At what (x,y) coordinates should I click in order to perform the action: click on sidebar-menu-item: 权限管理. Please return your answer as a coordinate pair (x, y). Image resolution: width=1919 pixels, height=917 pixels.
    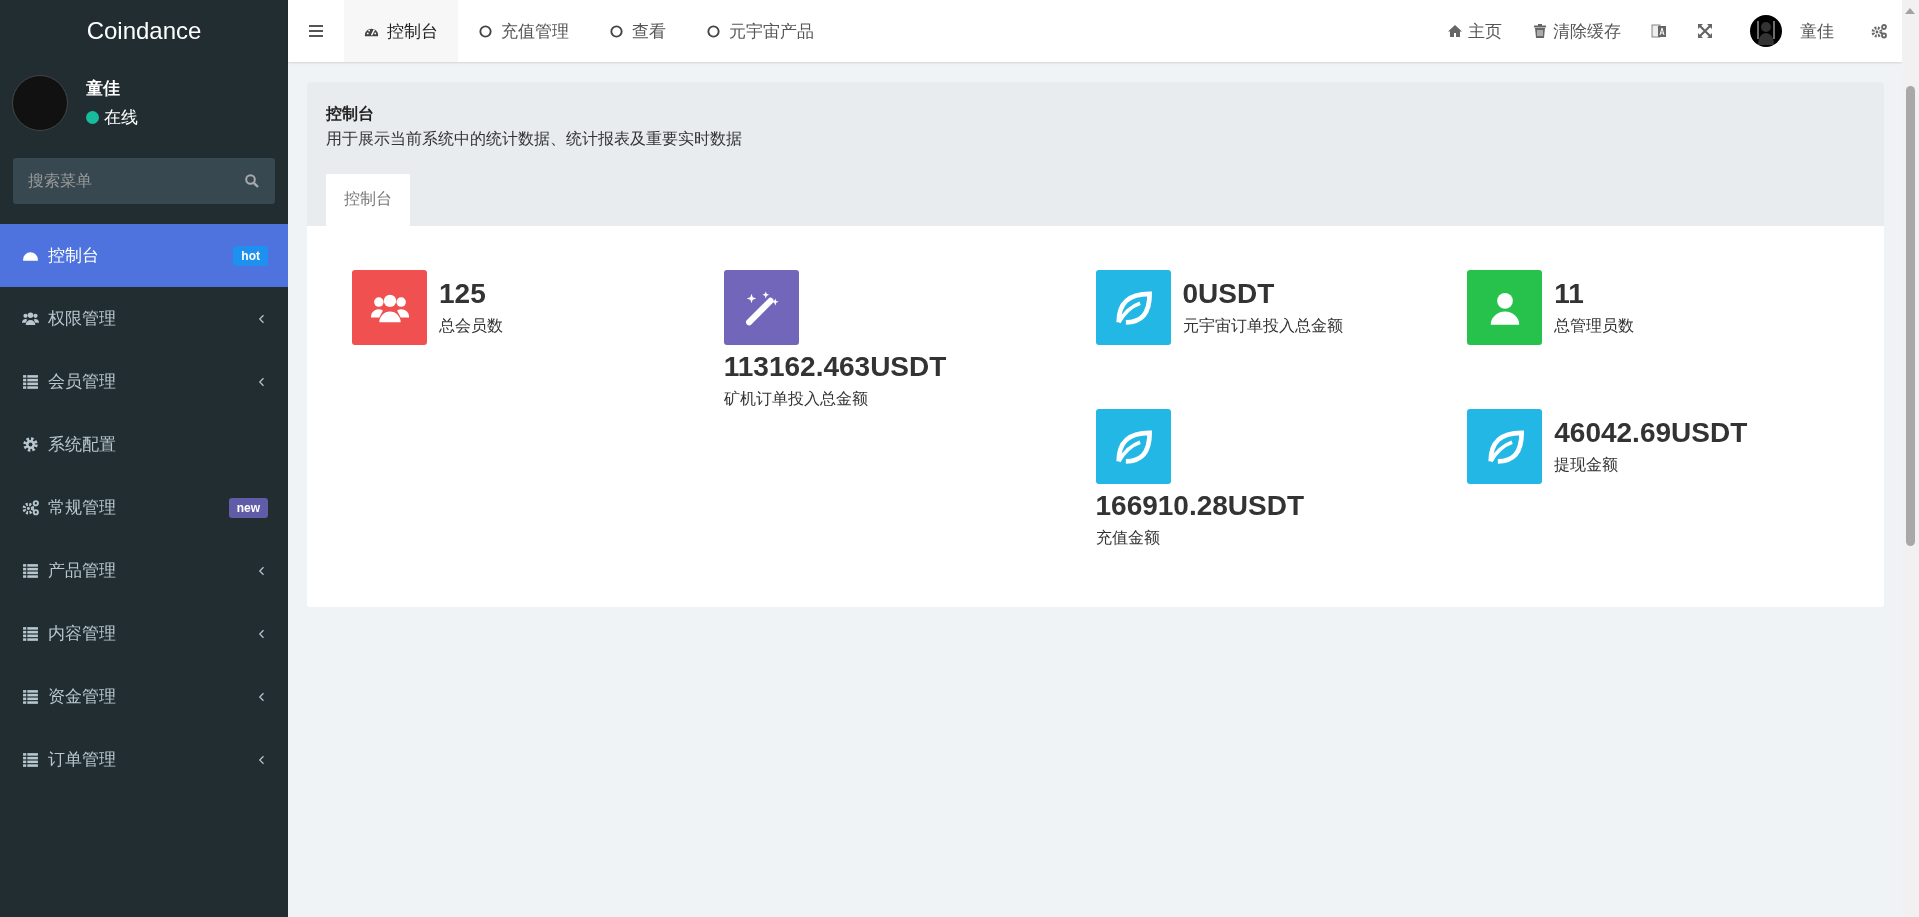
    Looking at the image, I should click on (144, 318).